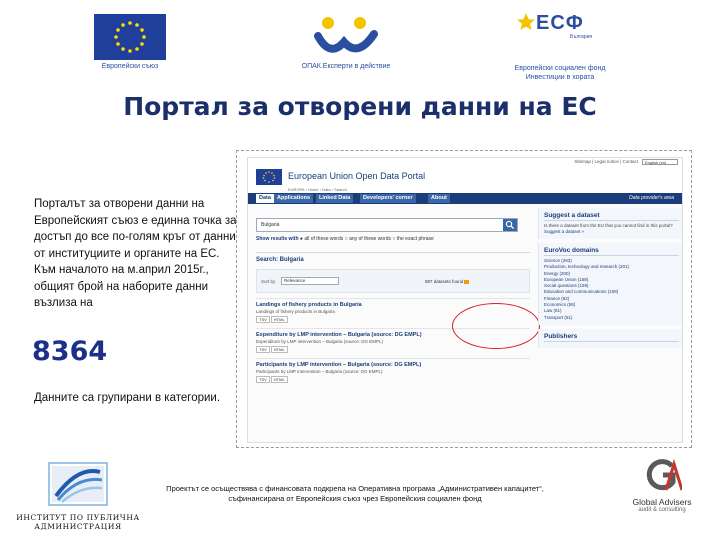  Describe the element at coordinates (526, 21) in the screenshot. I see `star-icon` at that location.